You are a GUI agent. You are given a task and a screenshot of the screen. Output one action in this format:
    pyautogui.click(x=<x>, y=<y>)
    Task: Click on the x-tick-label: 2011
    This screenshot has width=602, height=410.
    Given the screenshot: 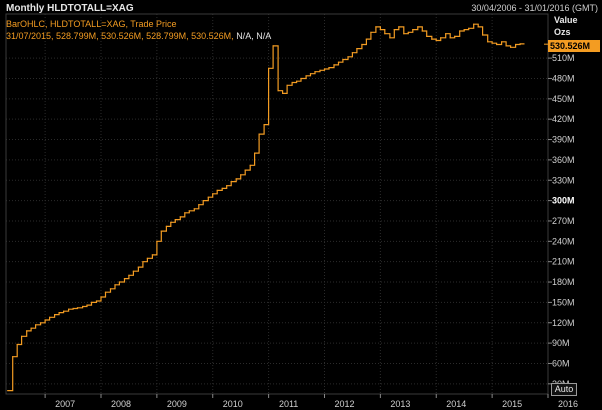 What is the action you would take?
    pyautogui.click(x=288, y=404)
    